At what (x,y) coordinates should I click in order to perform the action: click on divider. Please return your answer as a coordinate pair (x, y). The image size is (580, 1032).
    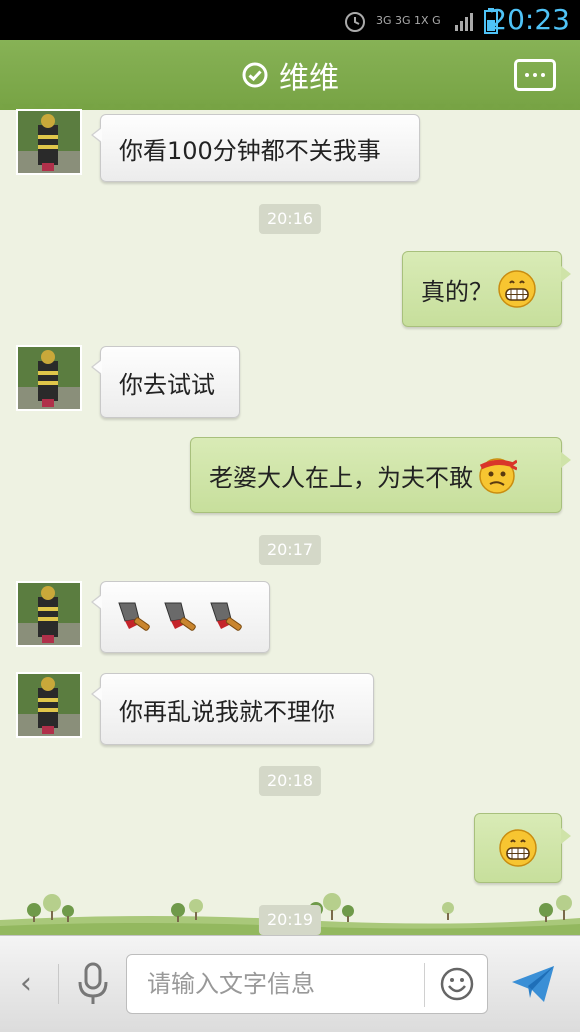
    Looking at the image, I should click on (58, 984).